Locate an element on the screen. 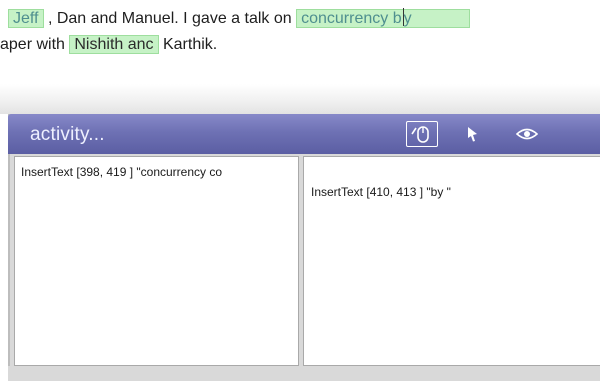 The image size is (600, 381). document-line-2: aper with Nishith anc Karthik. is located at coordinates (108, 45).